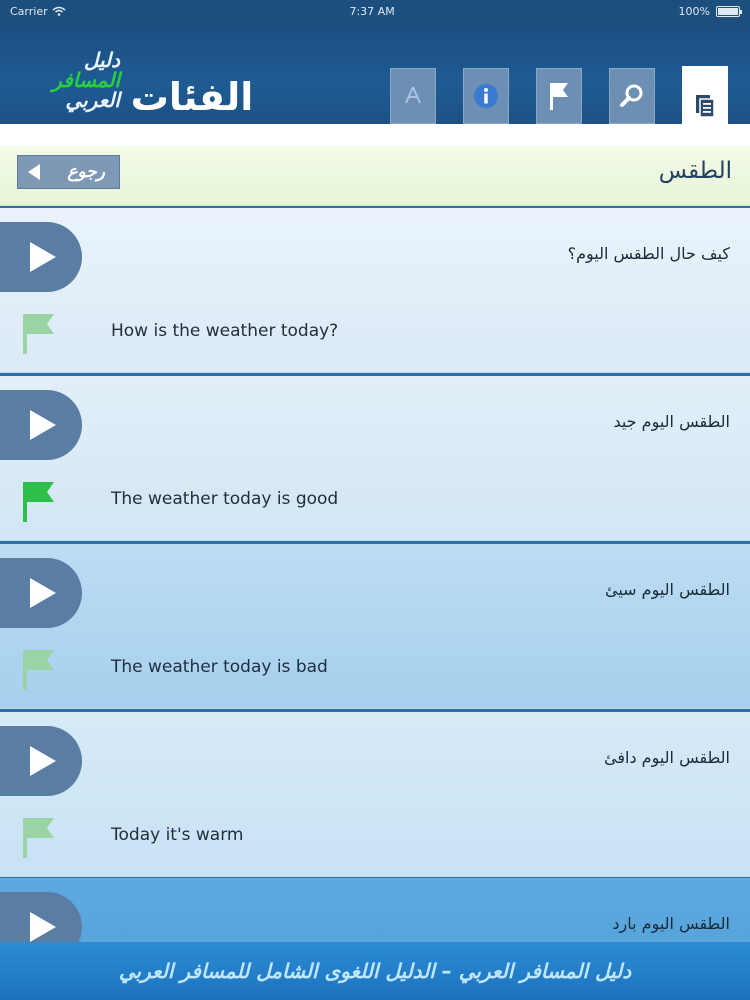  I want to click on header-divider, so click(375, 135).